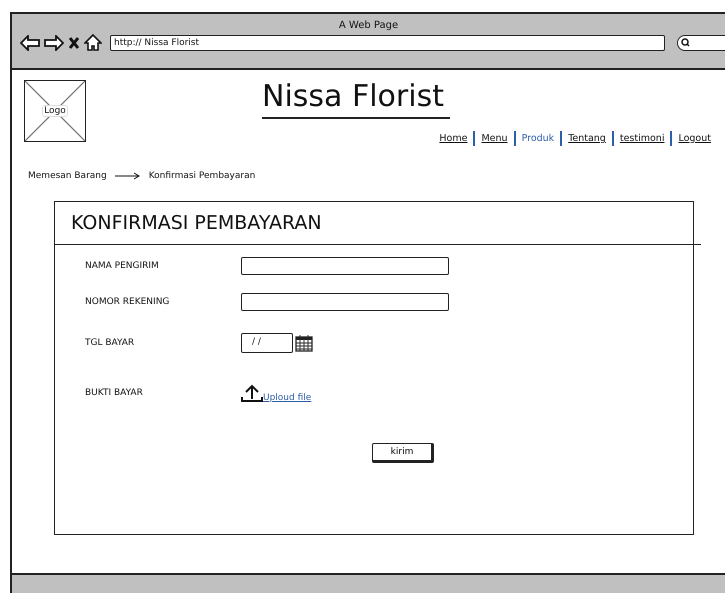 Image resolution: width=725 pixels, height=593 pixels. What do you see at coordinates (494, 138) in the screenshot?
I see `nav-link: Menu` at bounding box center [494, 138].